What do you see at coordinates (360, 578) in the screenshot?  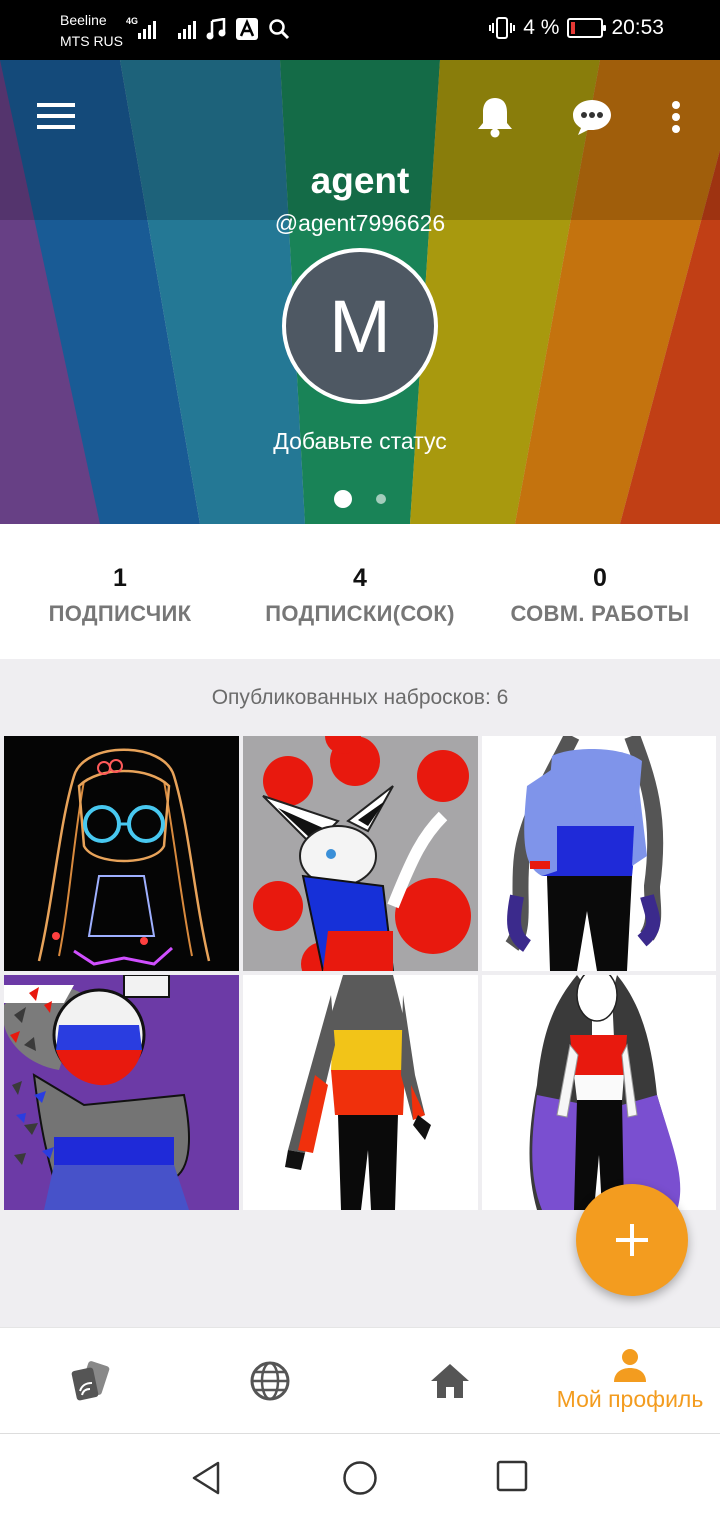 I see `stat-value: 4` at bounding box center [360, 578].